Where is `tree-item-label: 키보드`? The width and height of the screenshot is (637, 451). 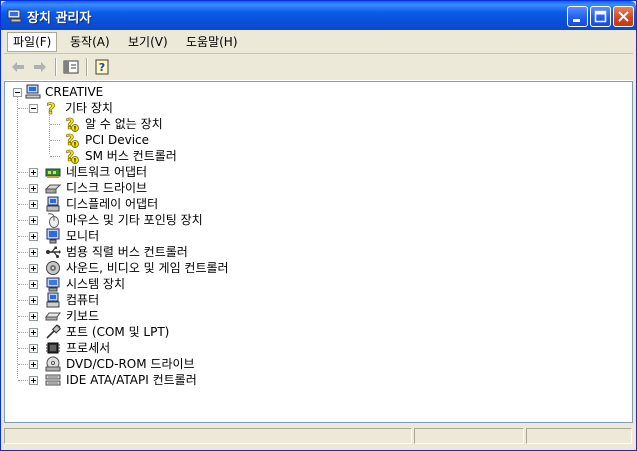
tree-item-label: 키보드 is located at coordinates (83, 316).